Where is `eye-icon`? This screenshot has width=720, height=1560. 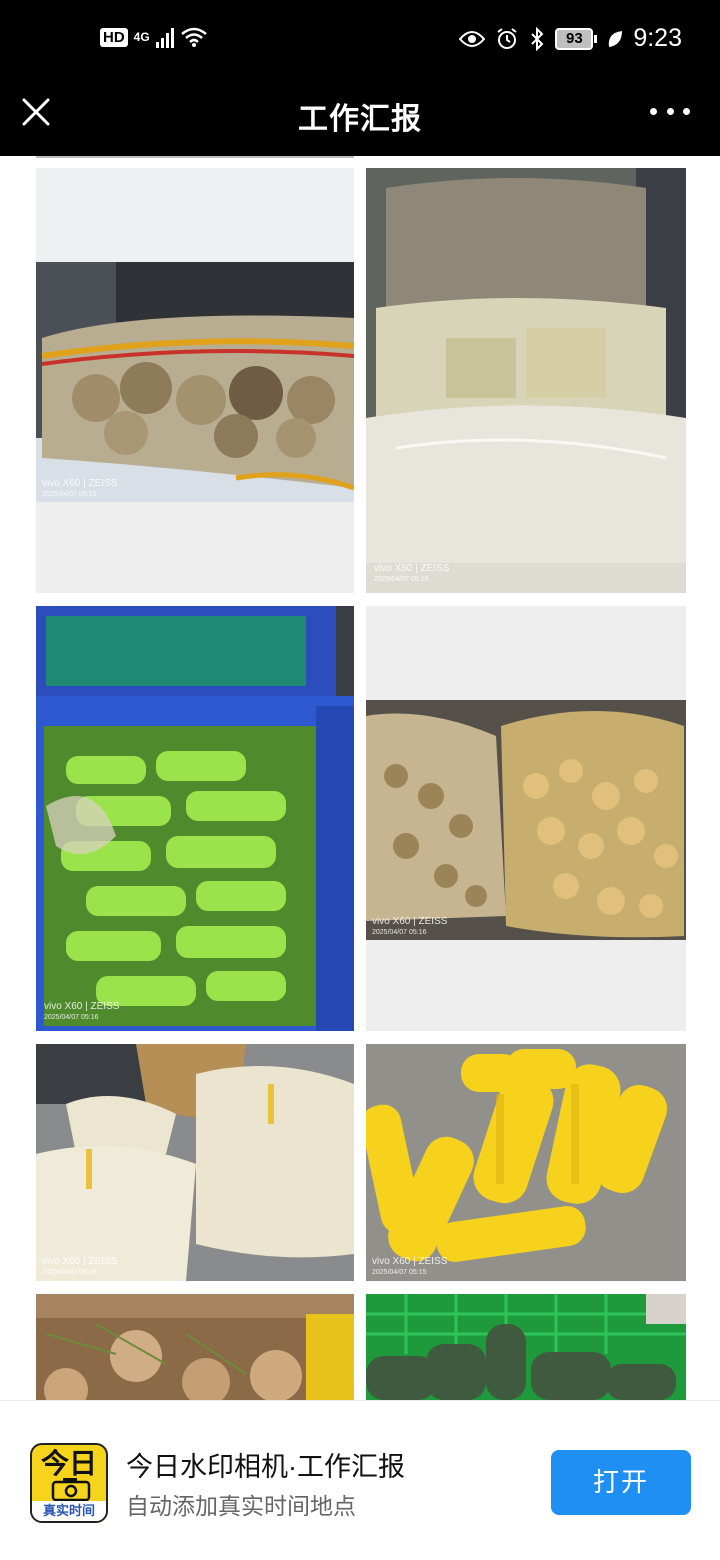
eye-icon is located at coordinates (472, 38).